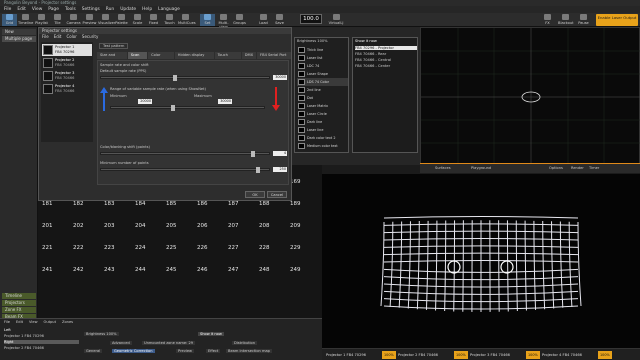  Describe the element at coordinates (153, 20) in the screenshot. I see `toolbar-fixed-button: Fixed` at that location.